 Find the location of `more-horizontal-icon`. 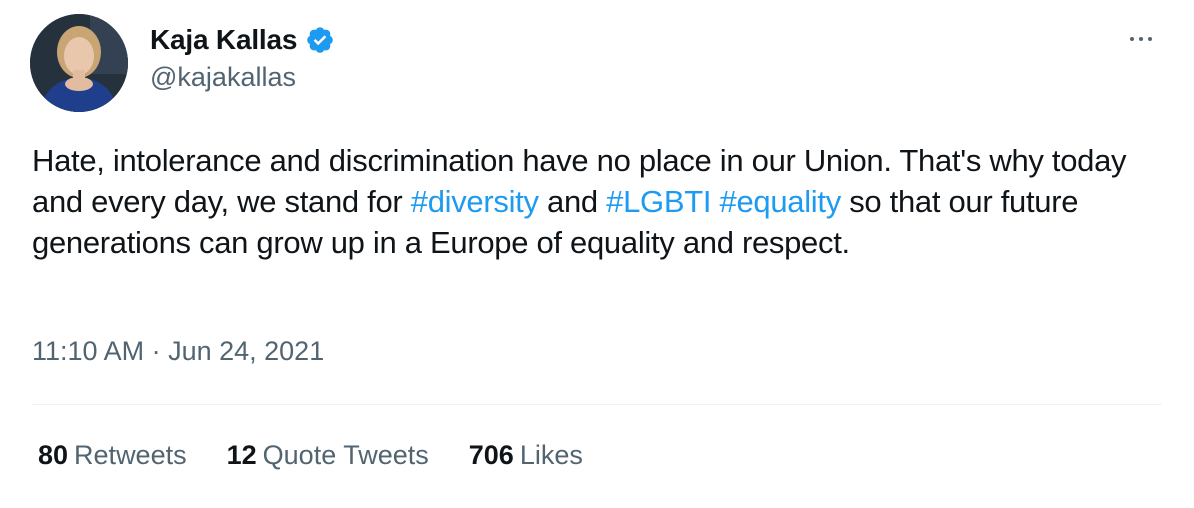

more-horizontal-icon is located at coordinates (1132, 39).